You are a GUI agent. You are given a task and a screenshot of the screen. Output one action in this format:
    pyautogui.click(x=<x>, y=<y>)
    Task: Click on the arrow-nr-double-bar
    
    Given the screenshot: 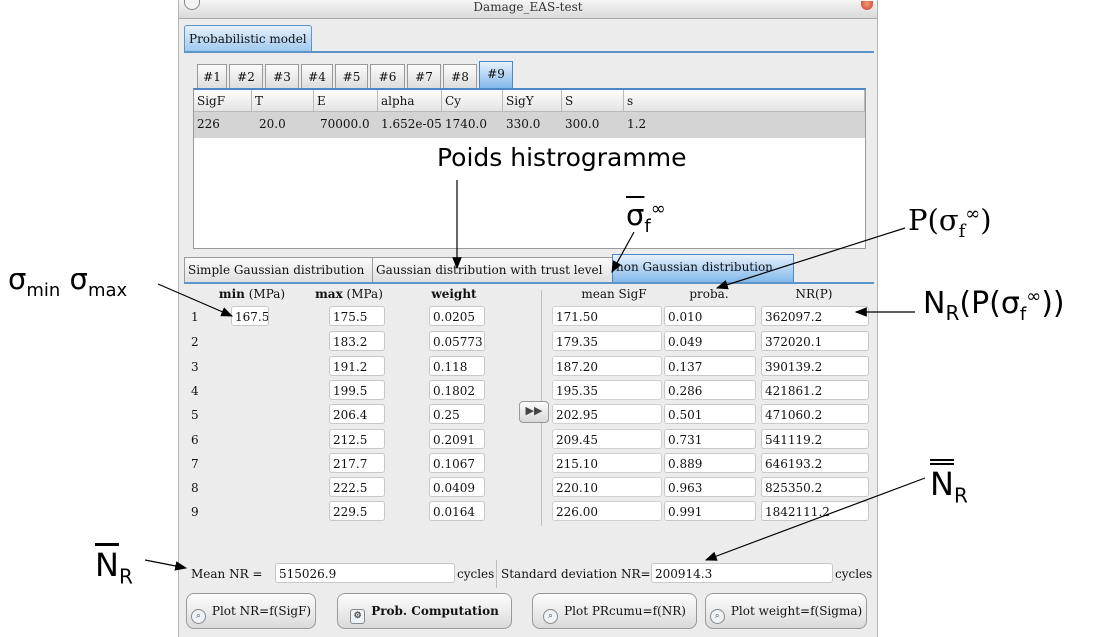 What is the action you would take?
    pyautogui.click(x=815, y=519)
    